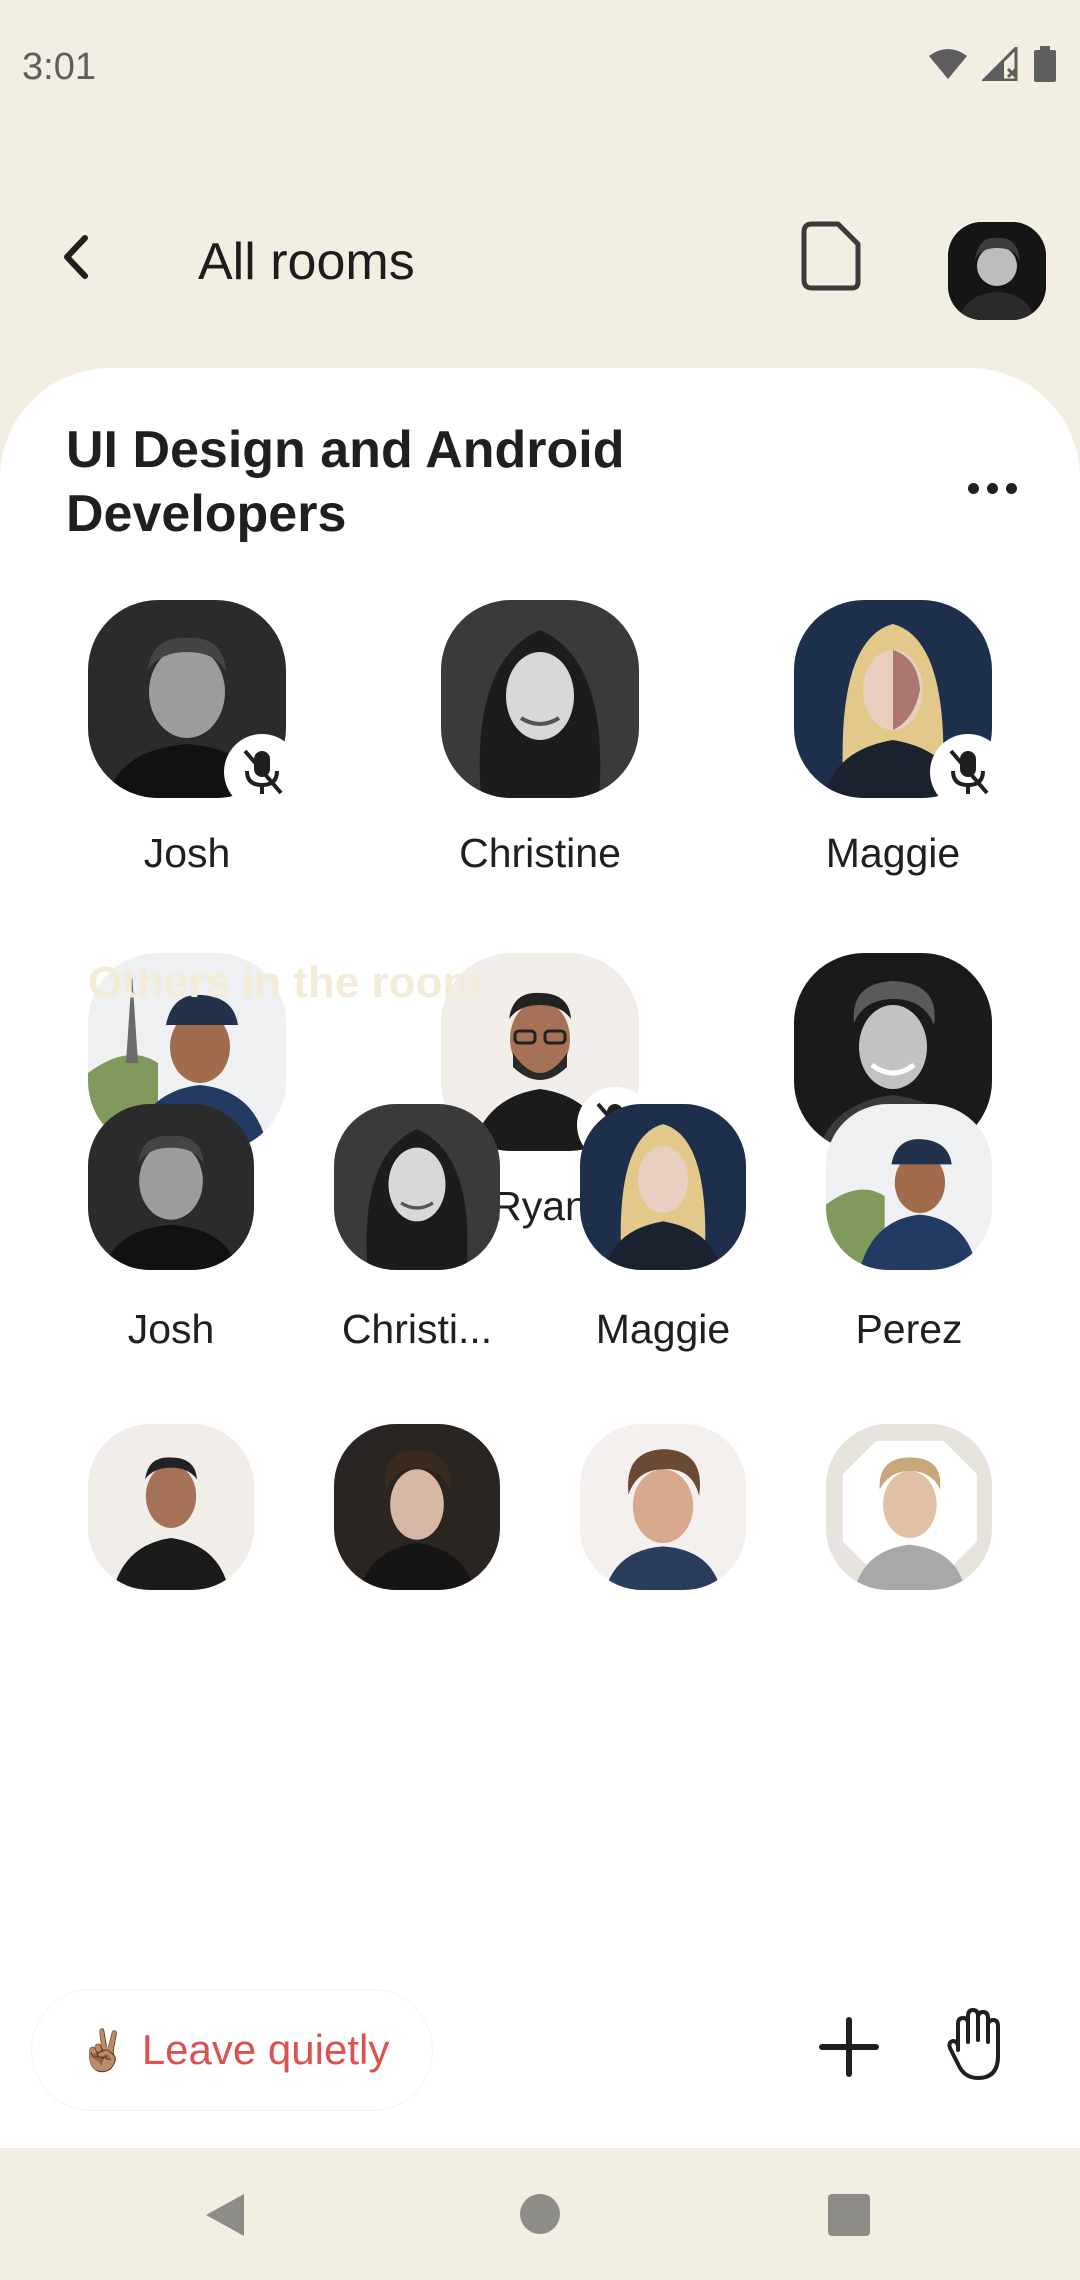 This screenshot has height=2280, width=1080. What do you see at coordinates (285, 982) in the screenshot?
I see `others-section-title: Others in the room` at bounding box center [285, 982].